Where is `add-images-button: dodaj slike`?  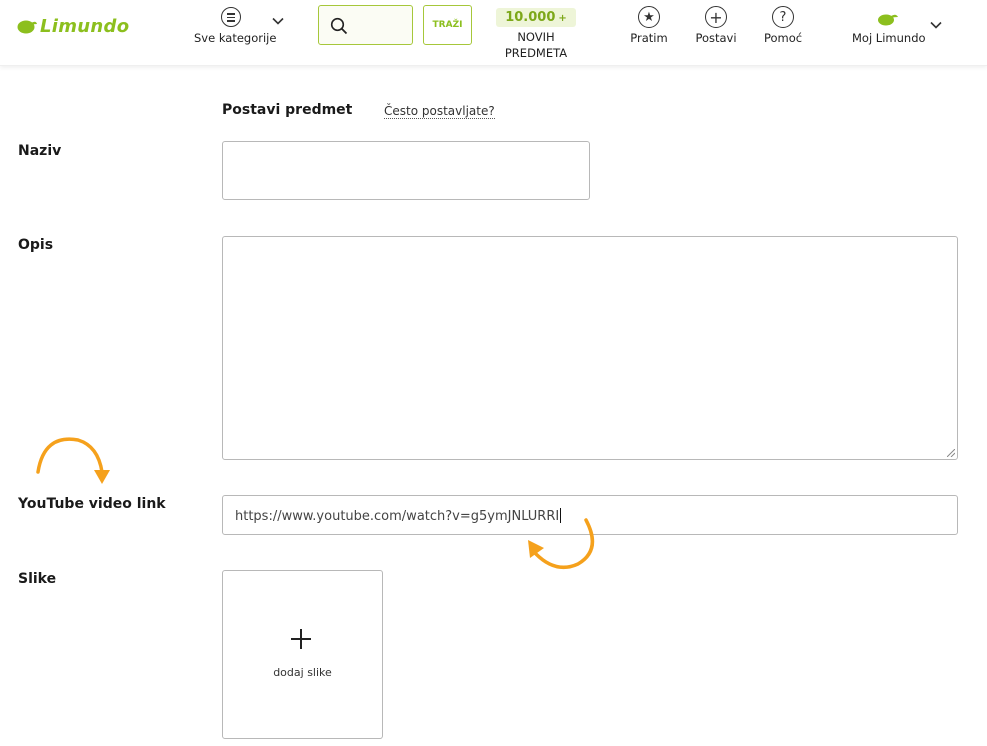 add-images-button: dodaj slike is located at coordinates (302, 654).